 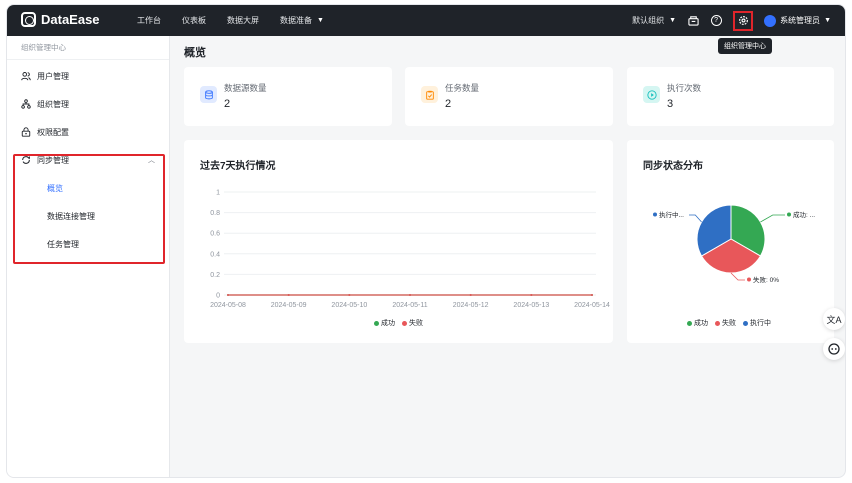 What do you see at coordinates (834, 319) in the screenshot?
I see `translate-icon: 文A` at bounding box center [834, 319].